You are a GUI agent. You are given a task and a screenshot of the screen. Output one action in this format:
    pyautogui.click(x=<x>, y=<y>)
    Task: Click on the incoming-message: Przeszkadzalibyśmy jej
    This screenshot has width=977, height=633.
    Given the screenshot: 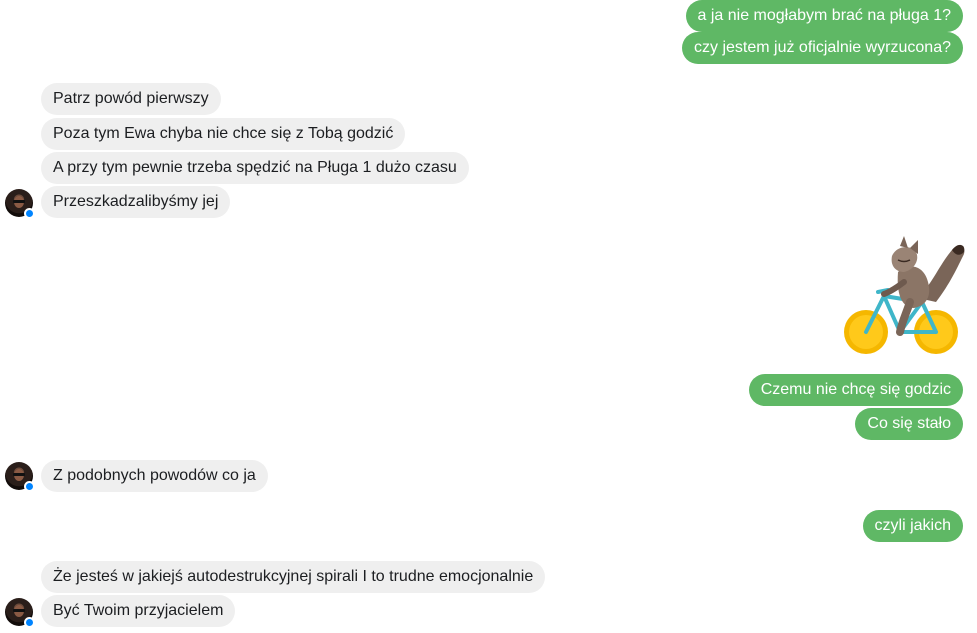 What is the action you would take?
    pyautogui.click(x=136, y=202)
    